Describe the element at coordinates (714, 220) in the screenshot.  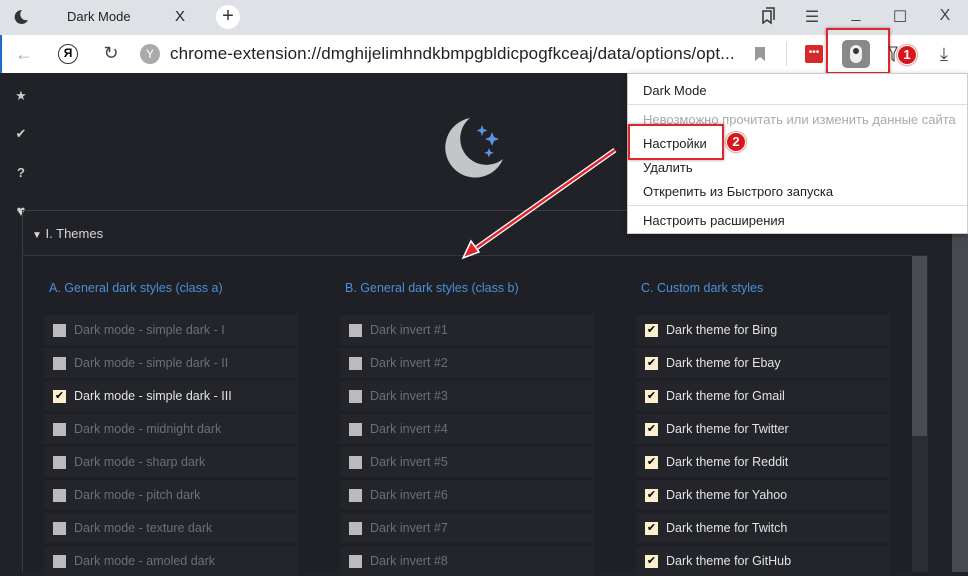
I see `menu-item-manage-extensions: Настроить расширения` at that location.